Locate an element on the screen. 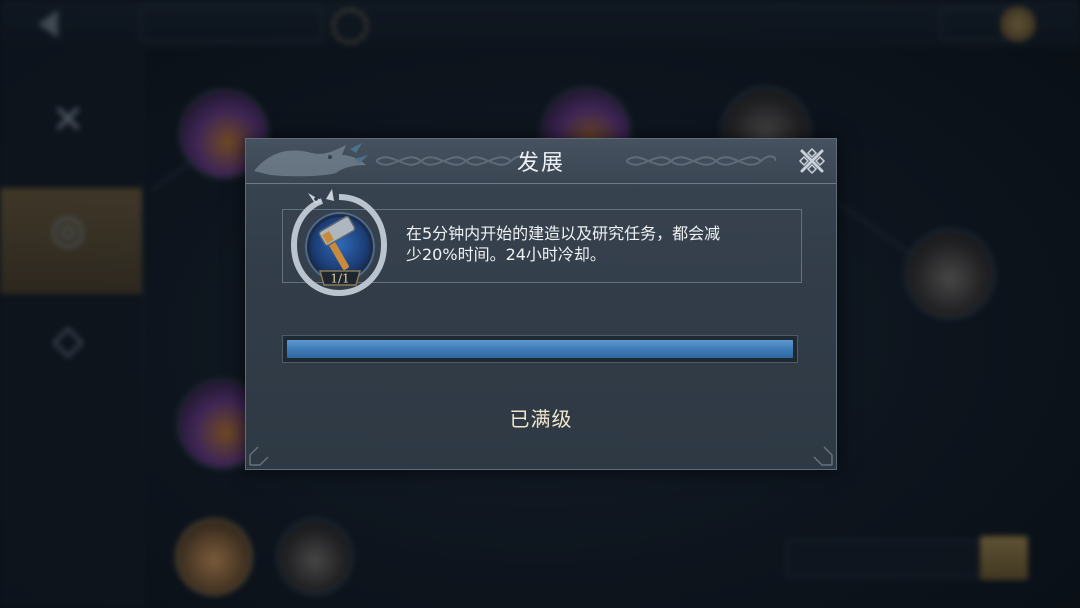  dialog-header: 发展 is located at coordinates (541, 161).